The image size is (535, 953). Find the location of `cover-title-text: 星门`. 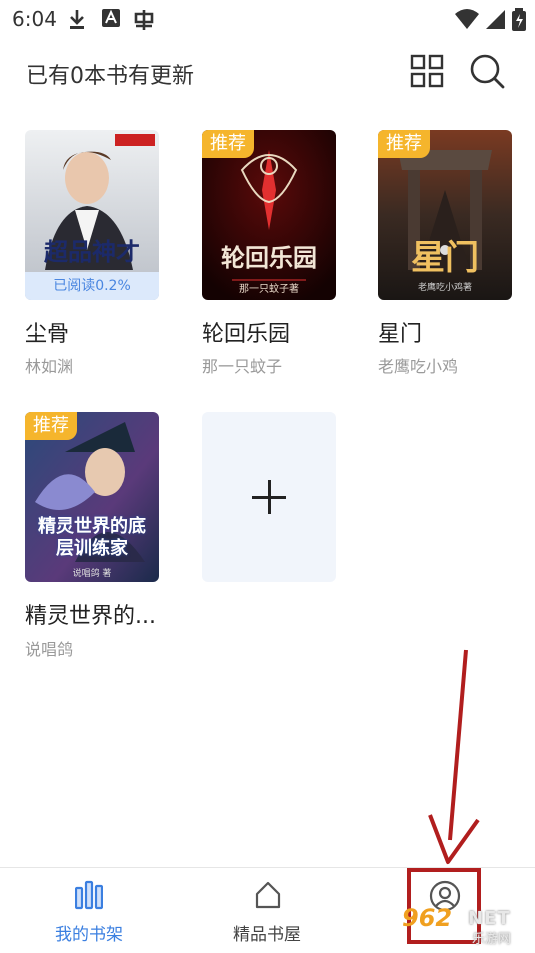

cover-title-text: 星门 is located at coordinates (445, 258).